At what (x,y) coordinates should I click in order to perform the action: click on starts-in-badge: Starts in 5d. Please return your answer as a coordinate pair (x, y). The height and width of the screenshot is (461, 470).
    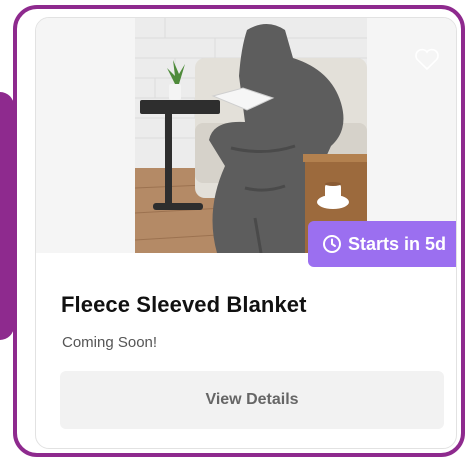
    Looking at the image, I should click on (382, 244).